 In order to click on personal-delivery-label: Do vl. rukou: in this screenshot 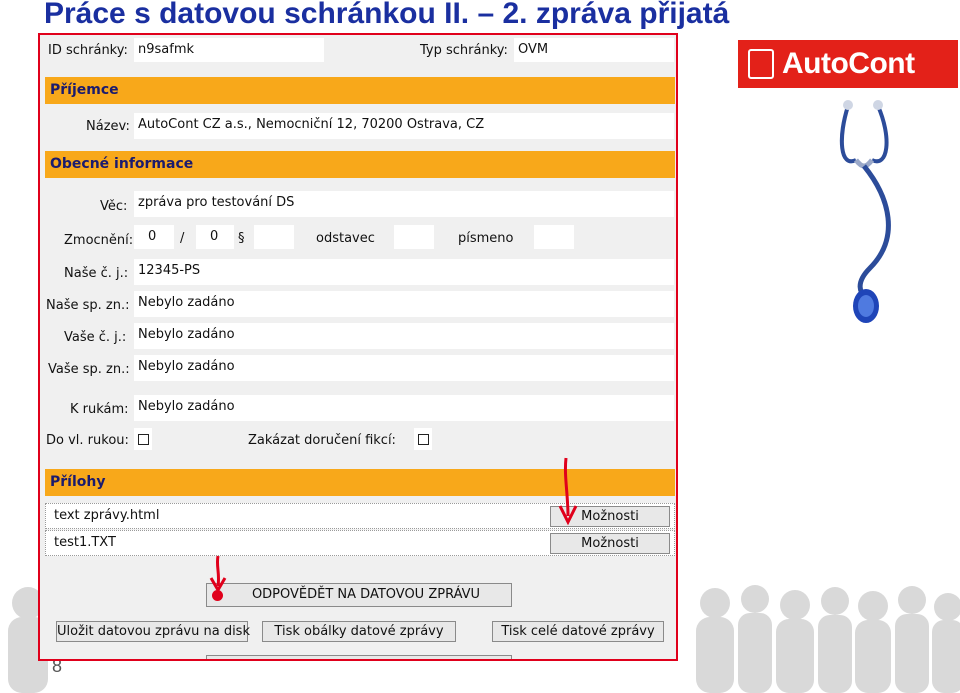, I will do `click(87, 440)`.